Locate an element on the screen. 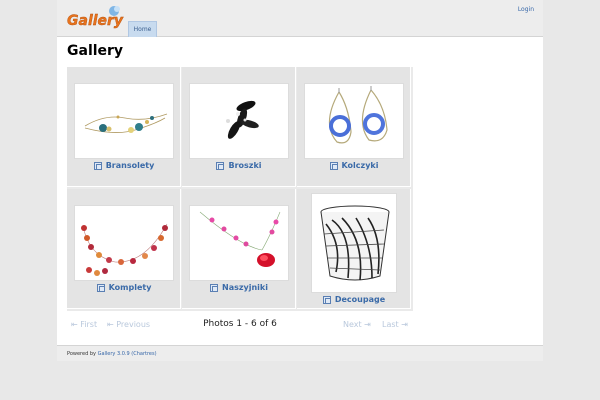  album-caption: Naszyjniki is located at coordinates (239, 287).